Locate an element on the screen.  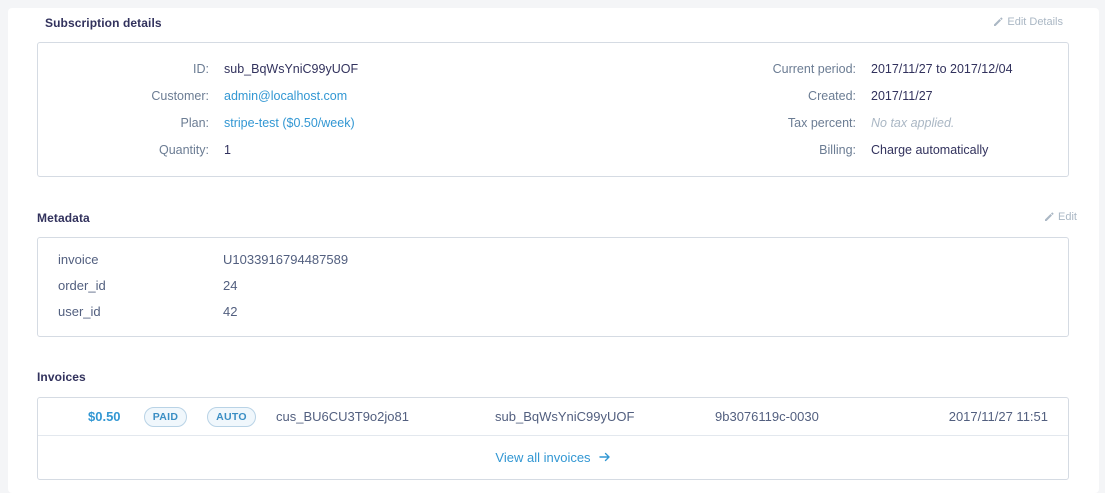
view-all-invoices-link: View all invoices is located at coordinates (553, 457).